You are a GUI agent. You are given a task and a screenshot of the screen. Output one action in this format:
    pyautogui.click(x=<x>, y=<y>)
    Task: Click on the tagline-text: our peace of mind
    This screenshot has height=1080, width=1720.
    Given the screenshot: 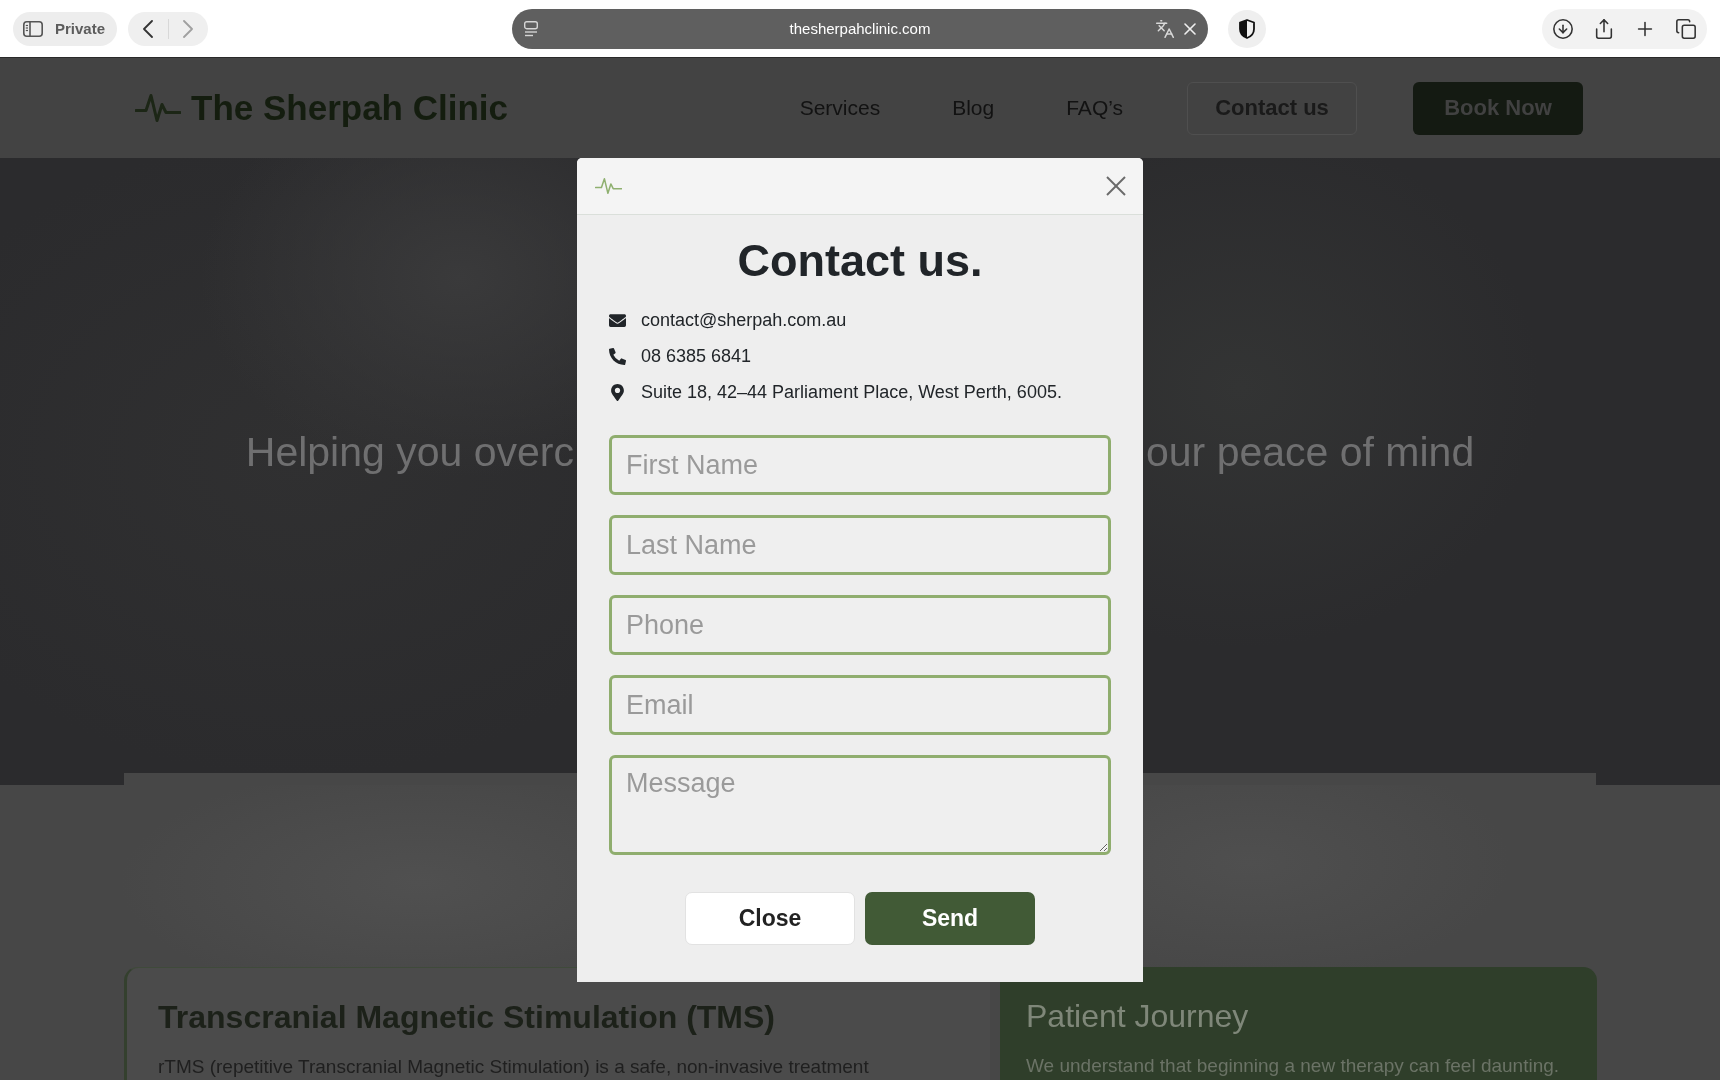 What is the action you would take?
    pyautogui.click(x=1310, y=452)
    